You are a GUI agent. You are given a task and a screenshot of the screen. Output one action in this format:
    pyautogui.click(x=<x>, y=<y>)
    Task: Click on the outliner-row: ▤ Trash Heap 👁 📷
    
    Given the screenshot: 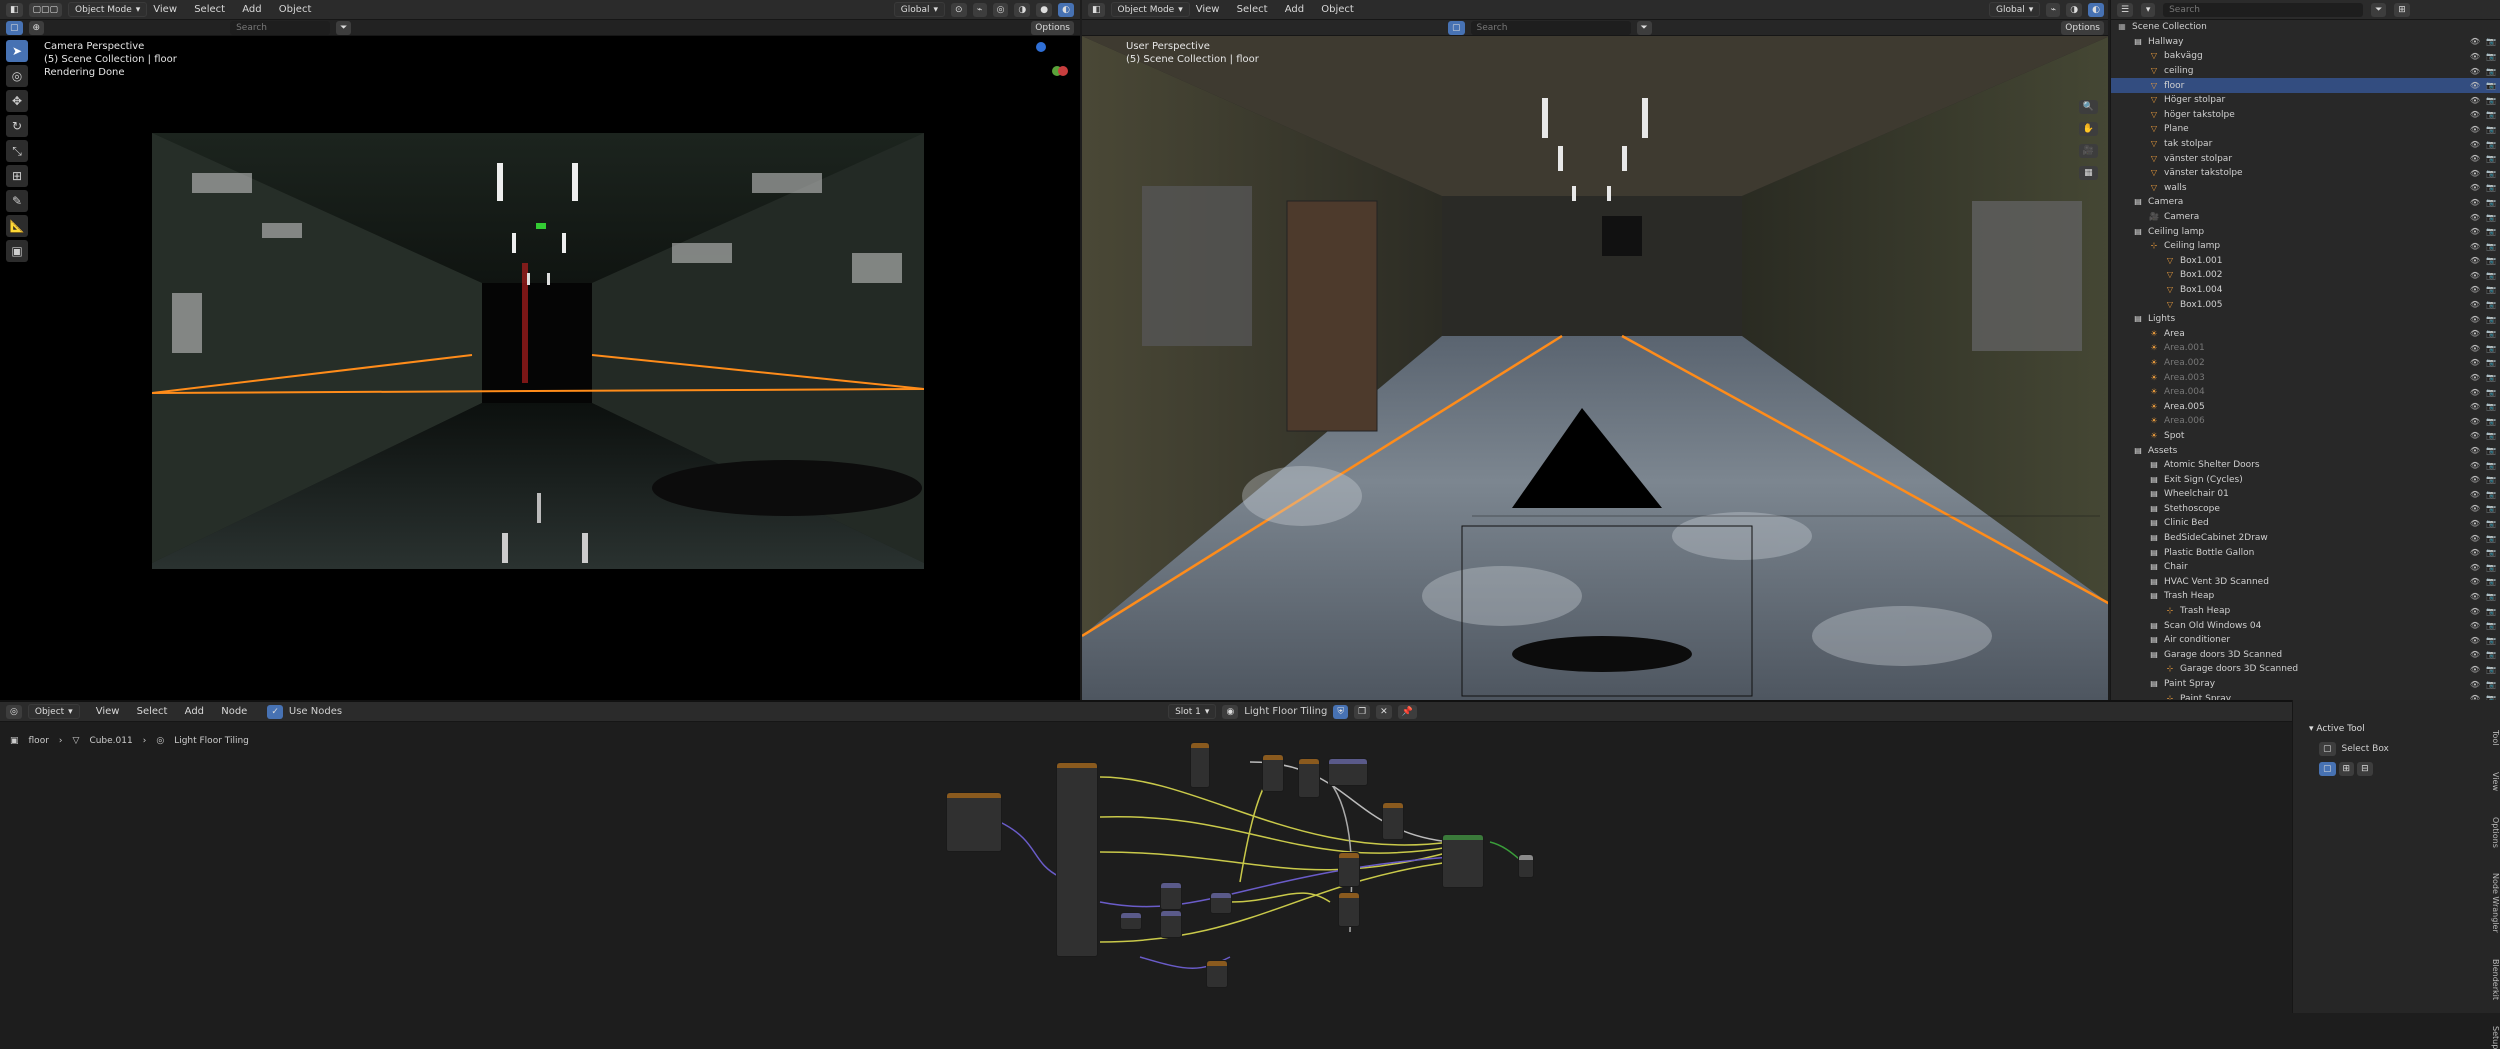 What is the action you would take?
    pyautogui.click(x=2305, y=596)
    